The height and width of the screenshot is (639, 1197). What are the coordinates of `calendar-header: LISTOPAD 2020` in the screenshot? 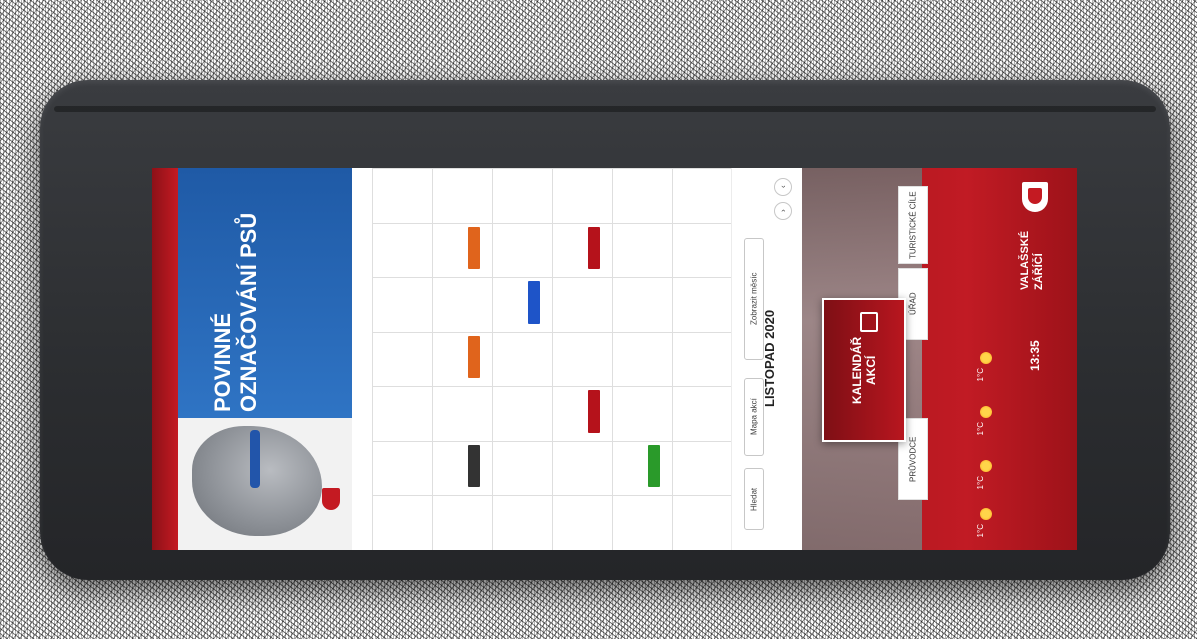 It's located at (766, 359).